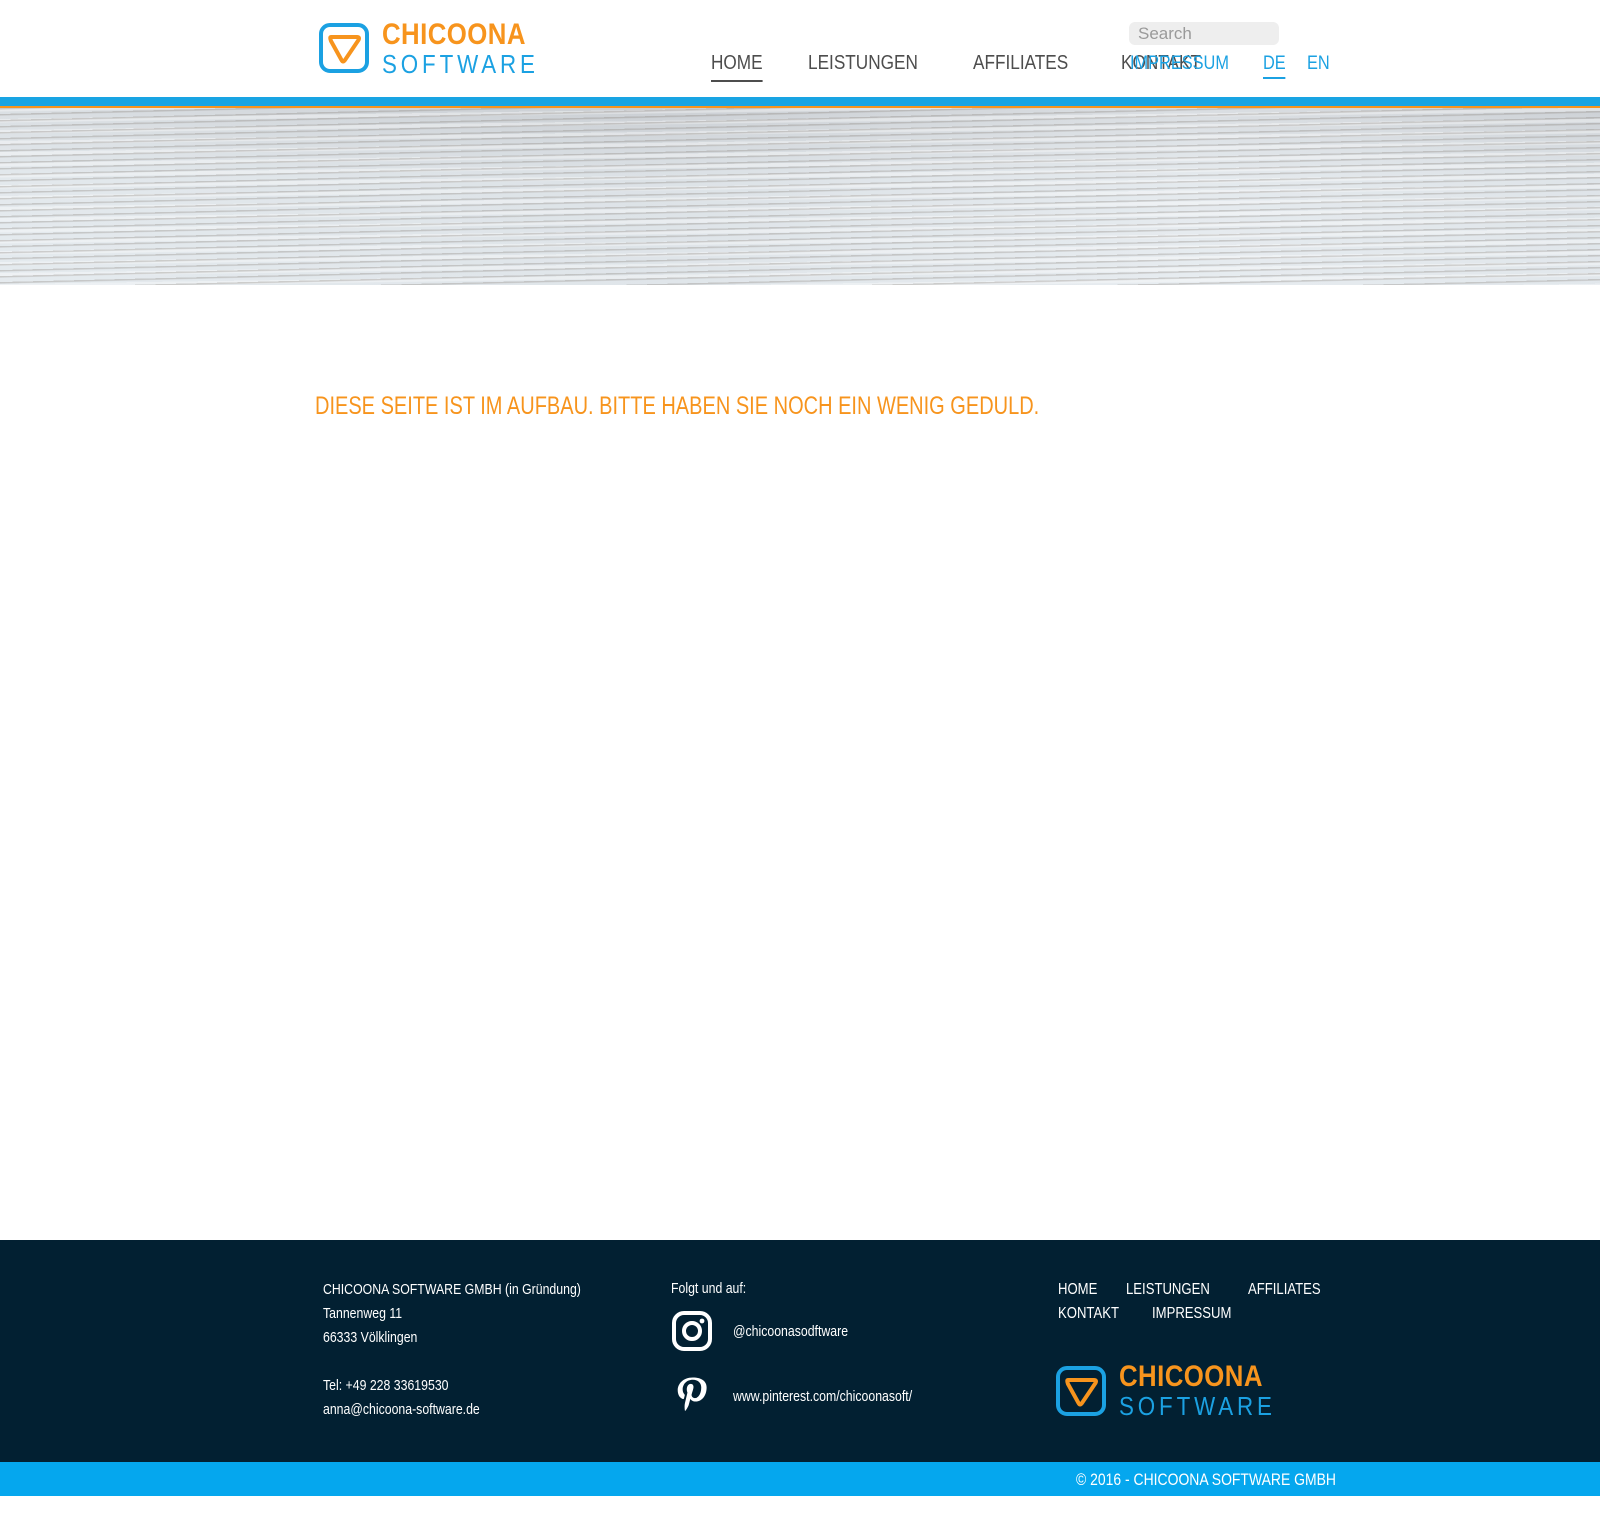  Describe the element at coordinates (1191, 1376) in the screenshot. I see `footer-logo-name-line1: CHICOONA` at that location.